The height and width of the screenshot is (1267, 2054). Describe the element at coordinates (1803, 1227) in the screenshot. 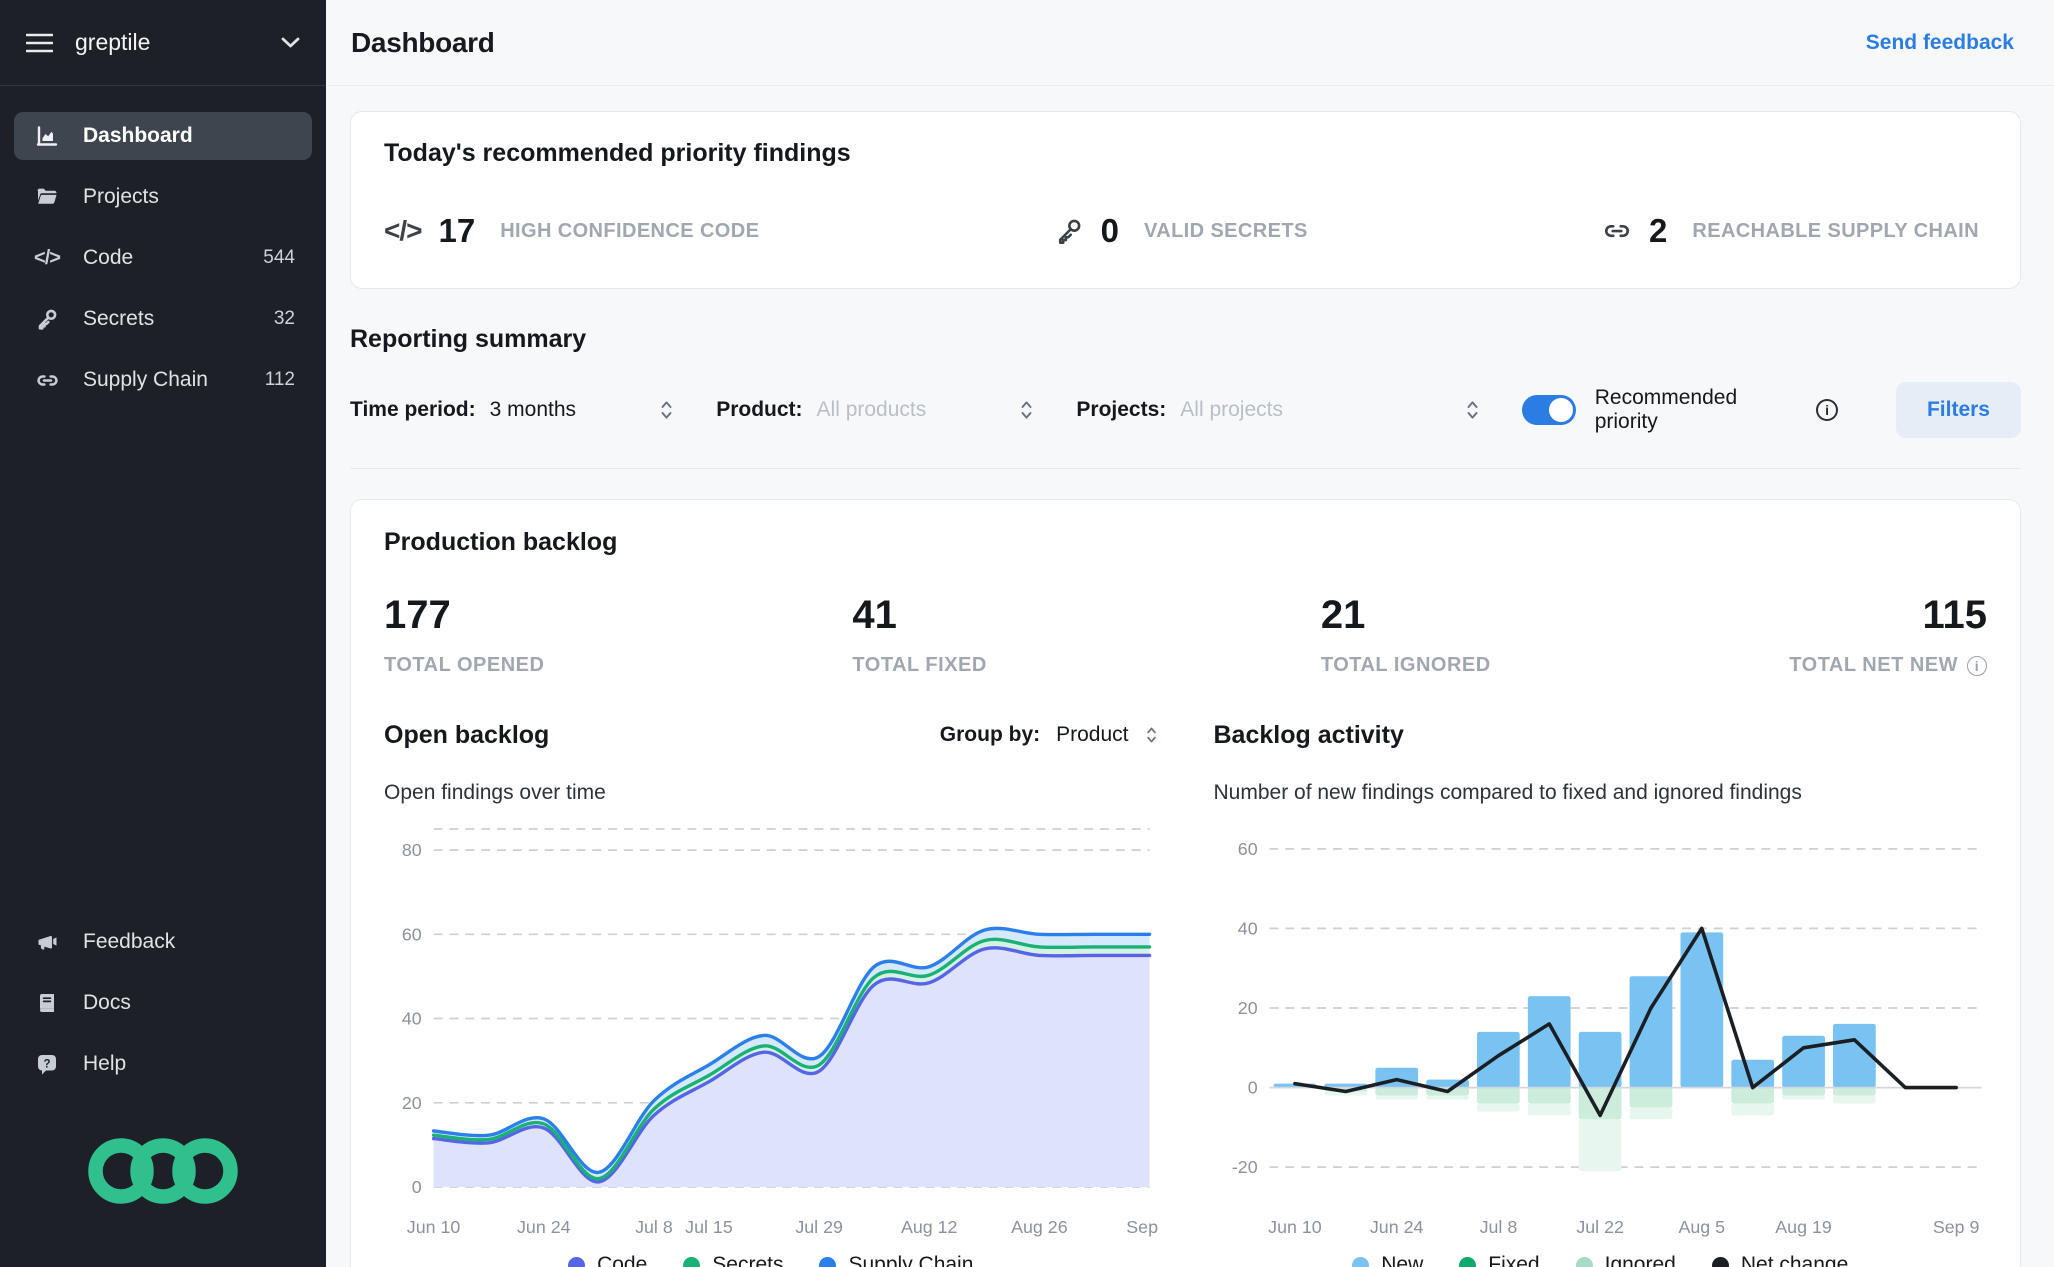

I see `svg-text: Aug 19` at that location.